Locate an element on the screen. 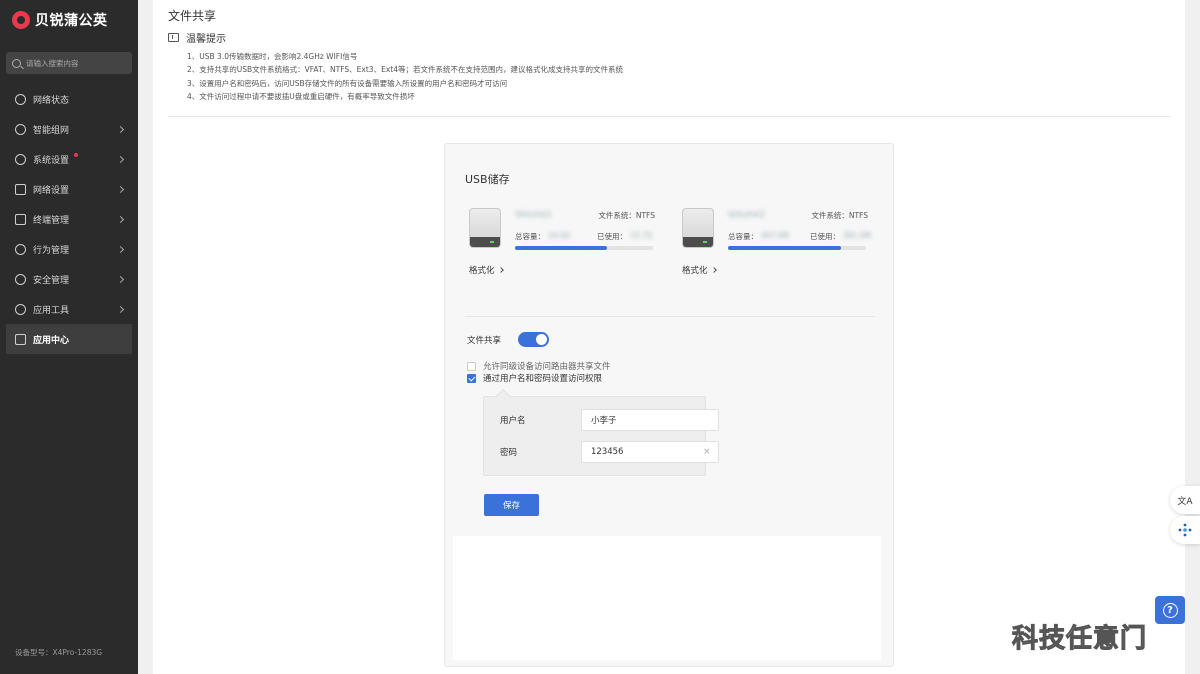 This screenshot has width=1200, height=674. sidebar-item-app-center: 应用中心 is located at coordinates (69, 339).